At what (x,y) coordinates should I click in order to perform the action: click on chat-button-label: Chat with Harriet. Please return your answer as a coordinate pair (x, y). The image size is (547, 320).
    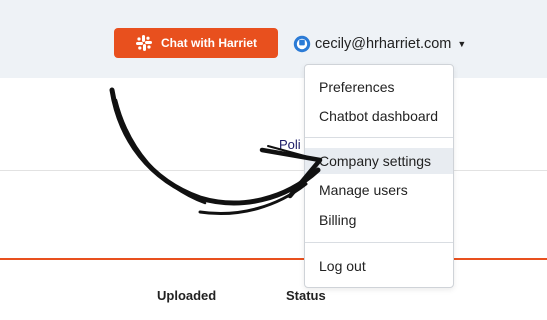
    Looking at the image, I should click on (208, 43).